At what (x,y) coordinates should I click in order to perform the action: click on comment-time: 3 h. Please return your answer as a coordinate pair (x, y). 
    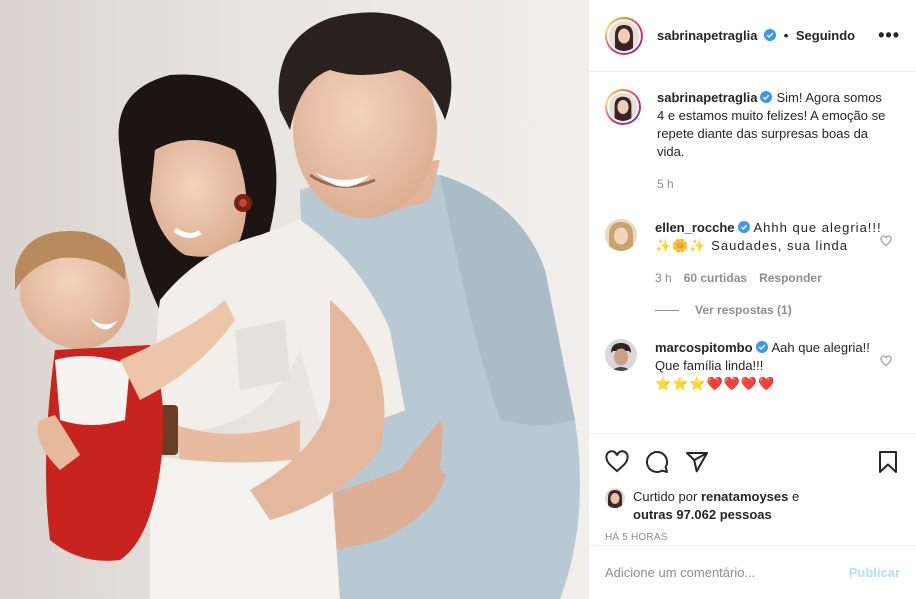
    Looking at the image, I should click on (663, 278).